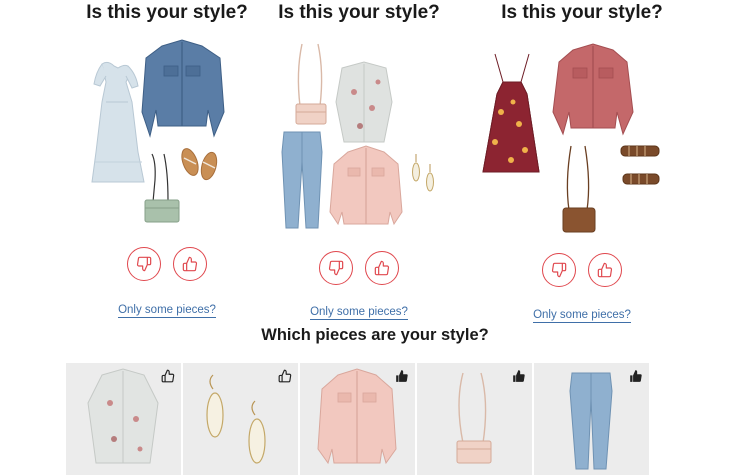 The image size is (750, 475). I want to click on piece-tile-kimono, so click(123, 419).